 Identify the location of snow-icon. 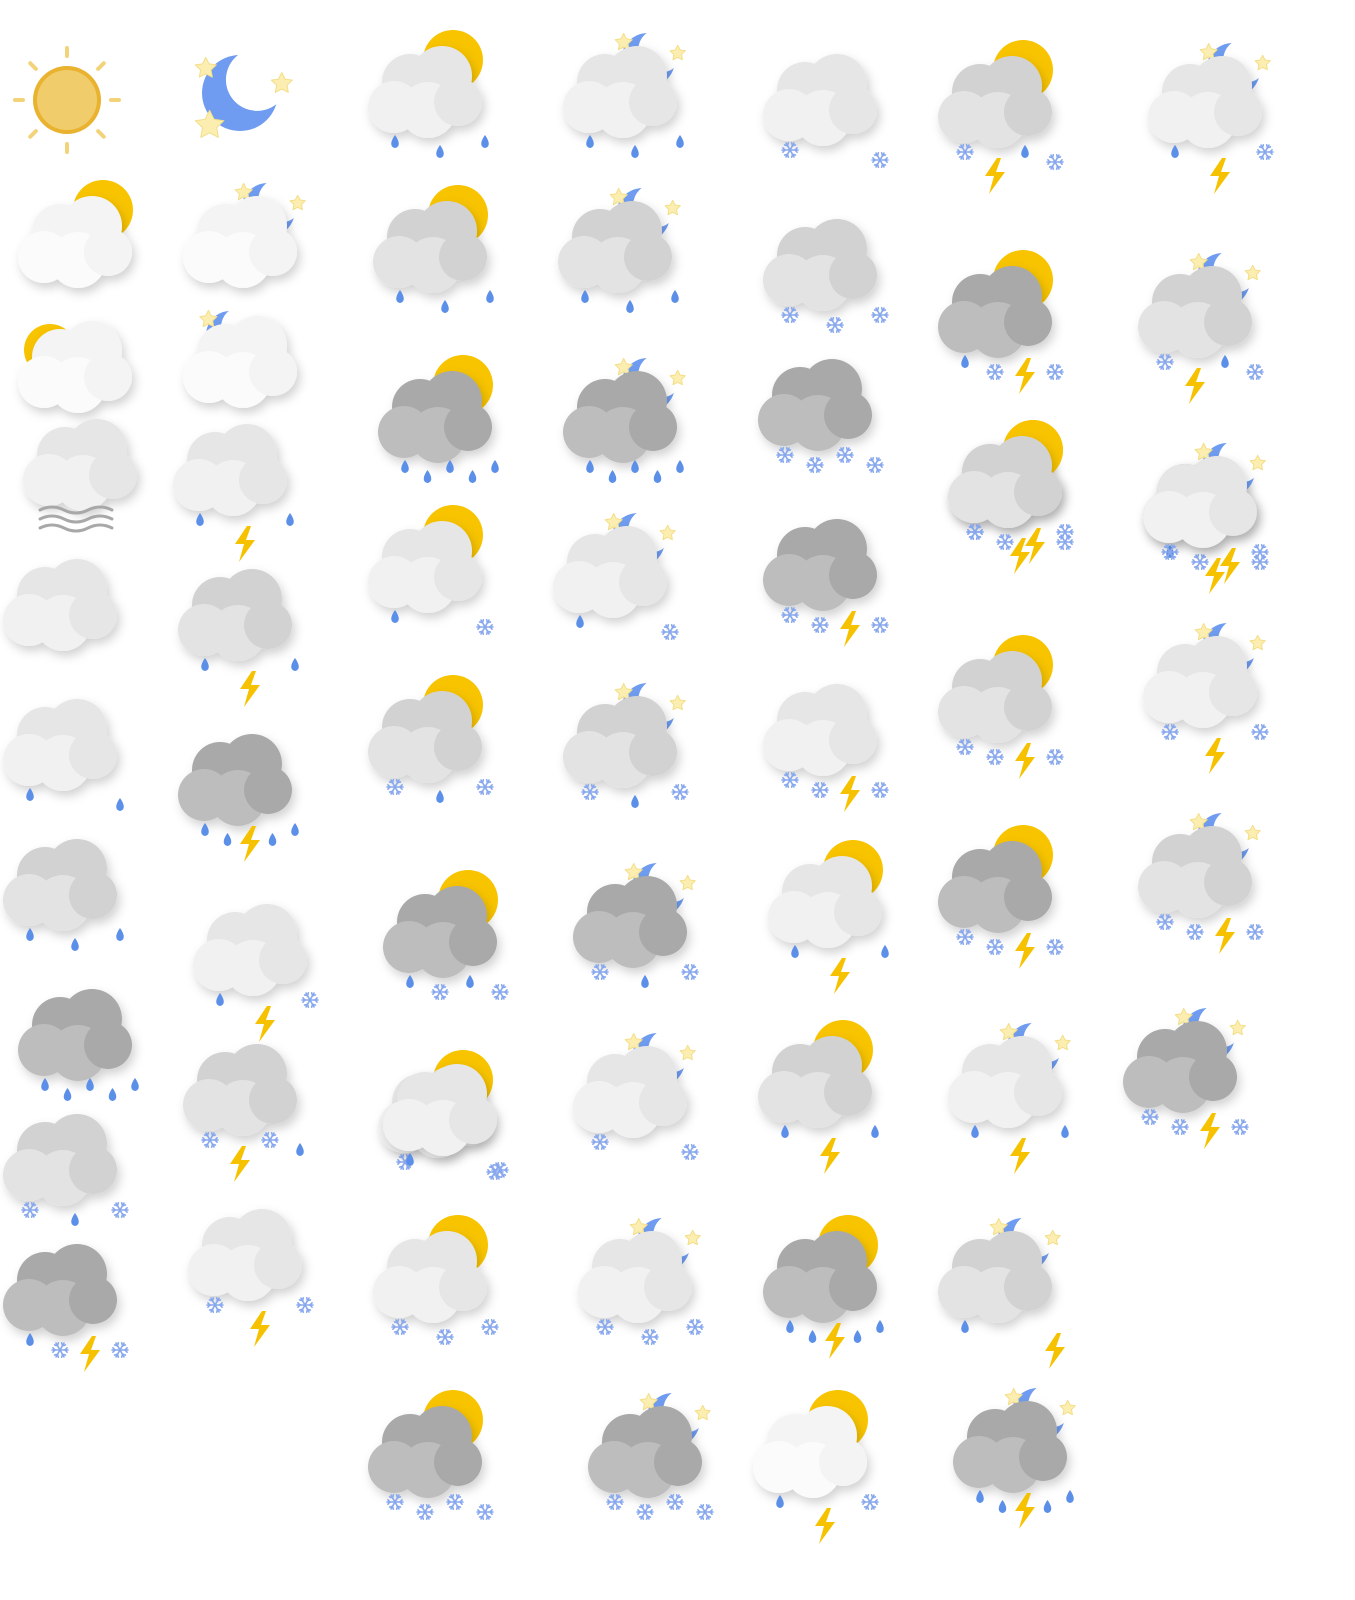
(826, 111).